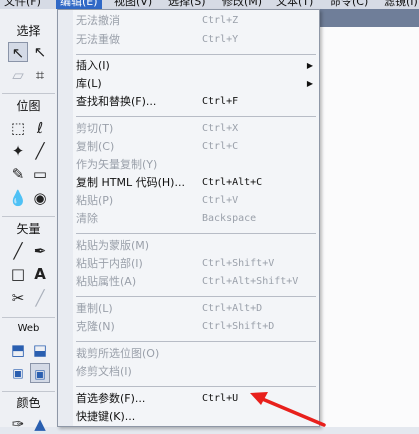 This screenshot has height=434, width=419. What do you see at coordinates (196, 201) in the screenshot?
I see `menu-item-paste: 粘贴(P) Ctrl+V` at bounding box center [196, 201].